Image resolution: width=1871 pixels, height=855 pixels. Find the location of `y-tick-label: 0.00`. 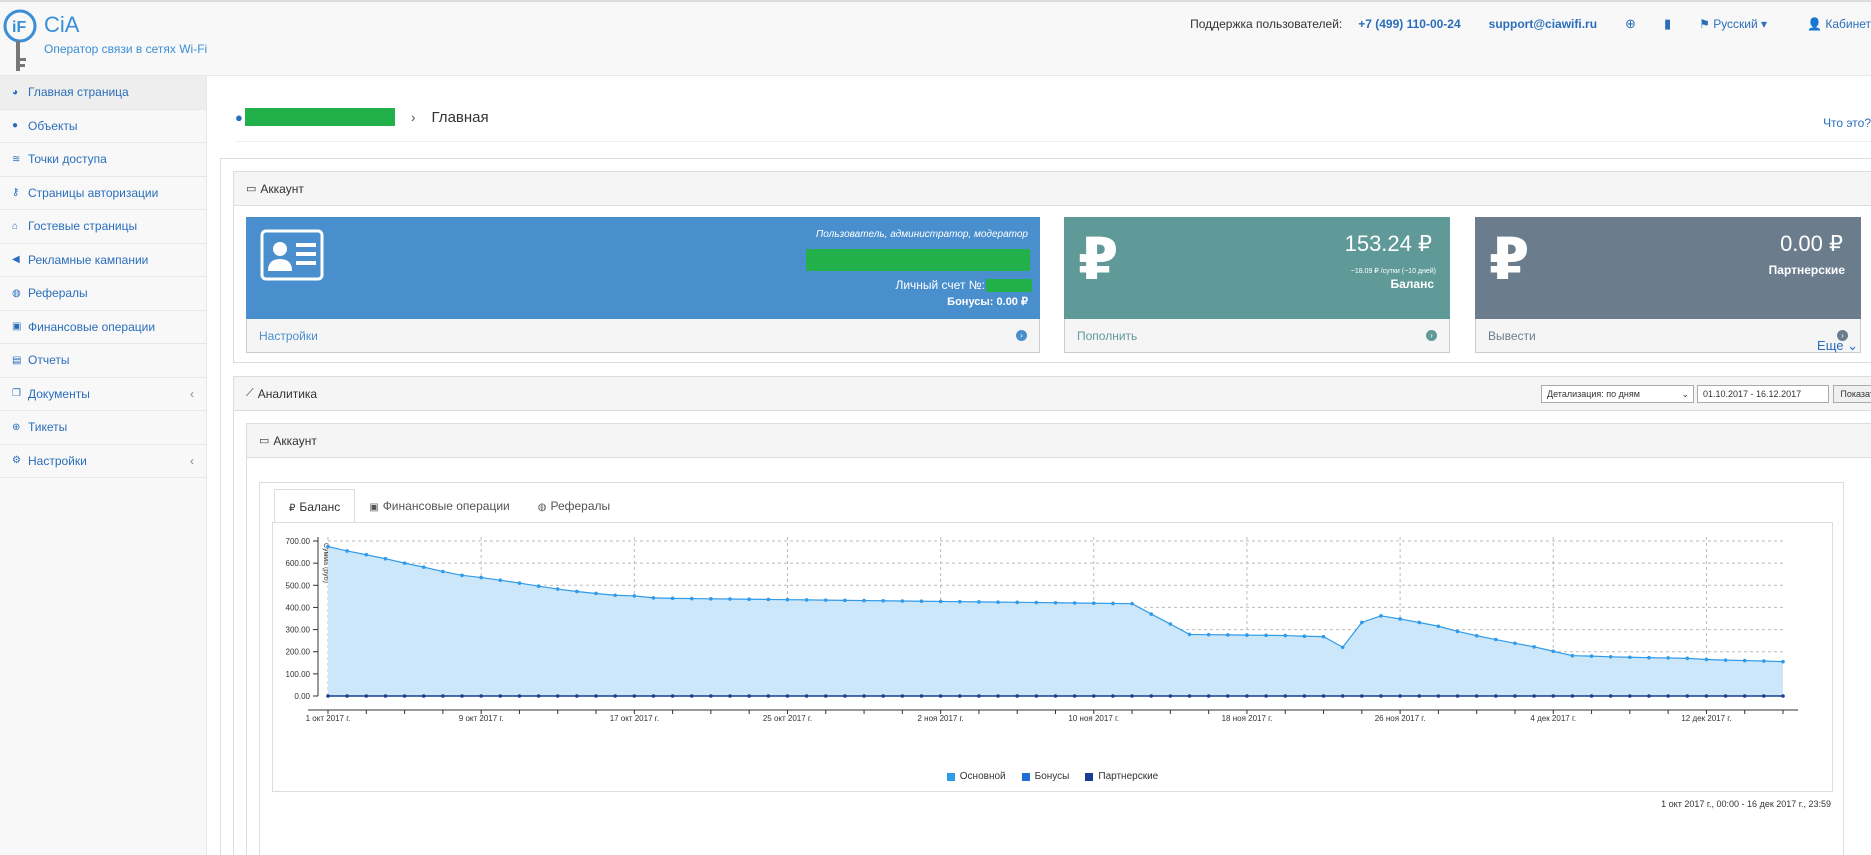

y-tick-label: 0.00 is located at coordinates (302, 696).